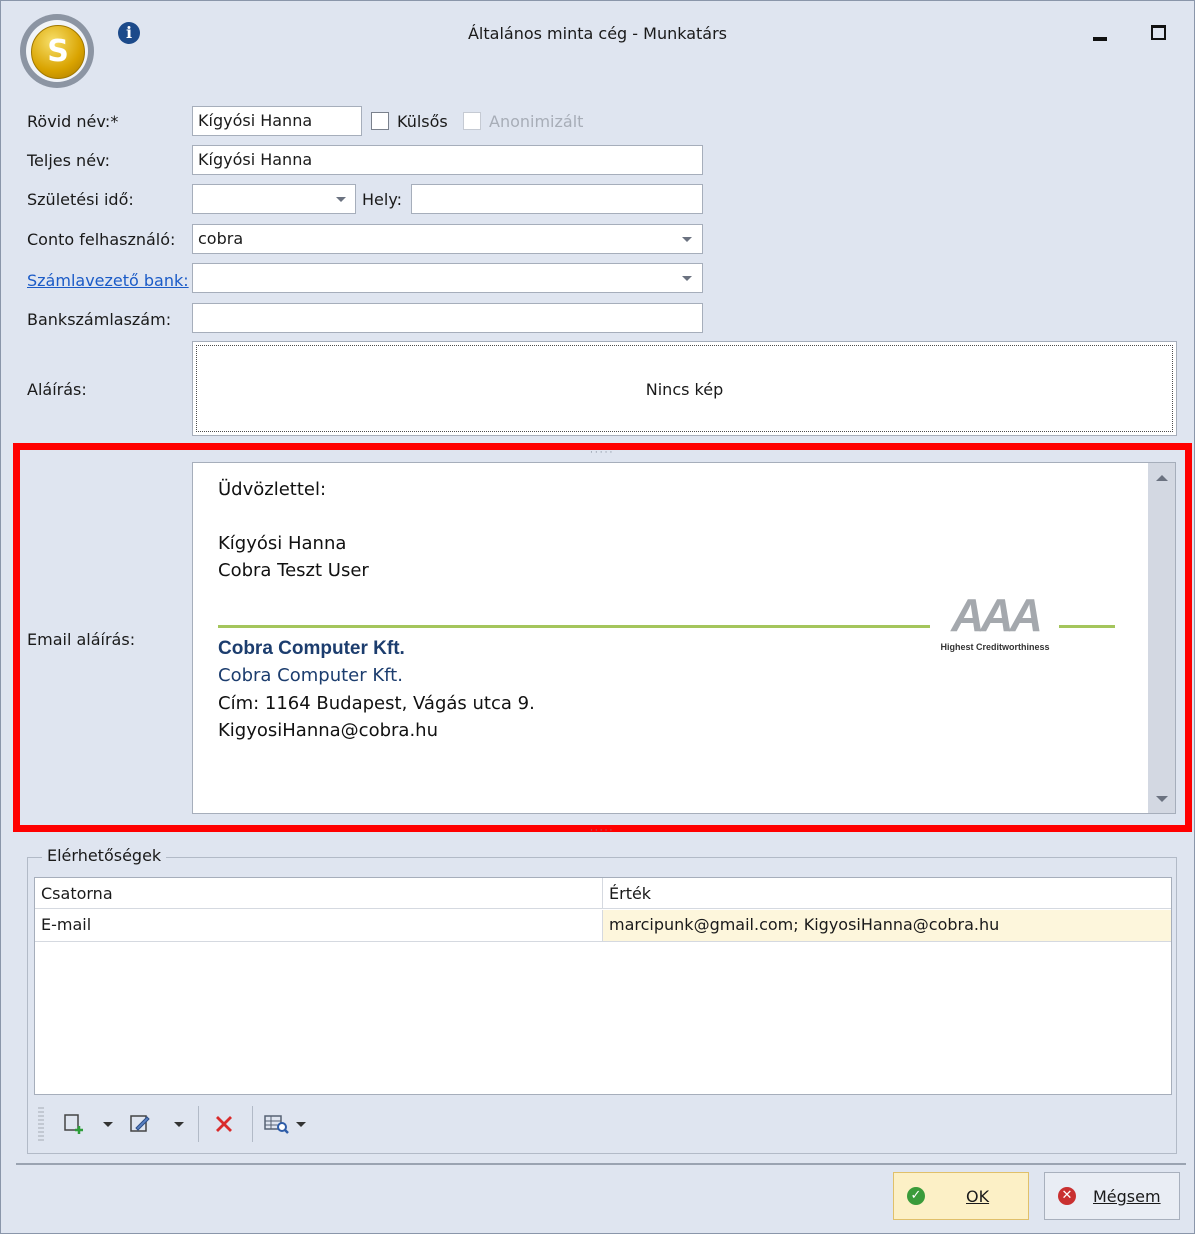 This screenshot has height=1234, width=1195. I want to click on short-name-input: Kígyósi Hanna, so click(277, 121).